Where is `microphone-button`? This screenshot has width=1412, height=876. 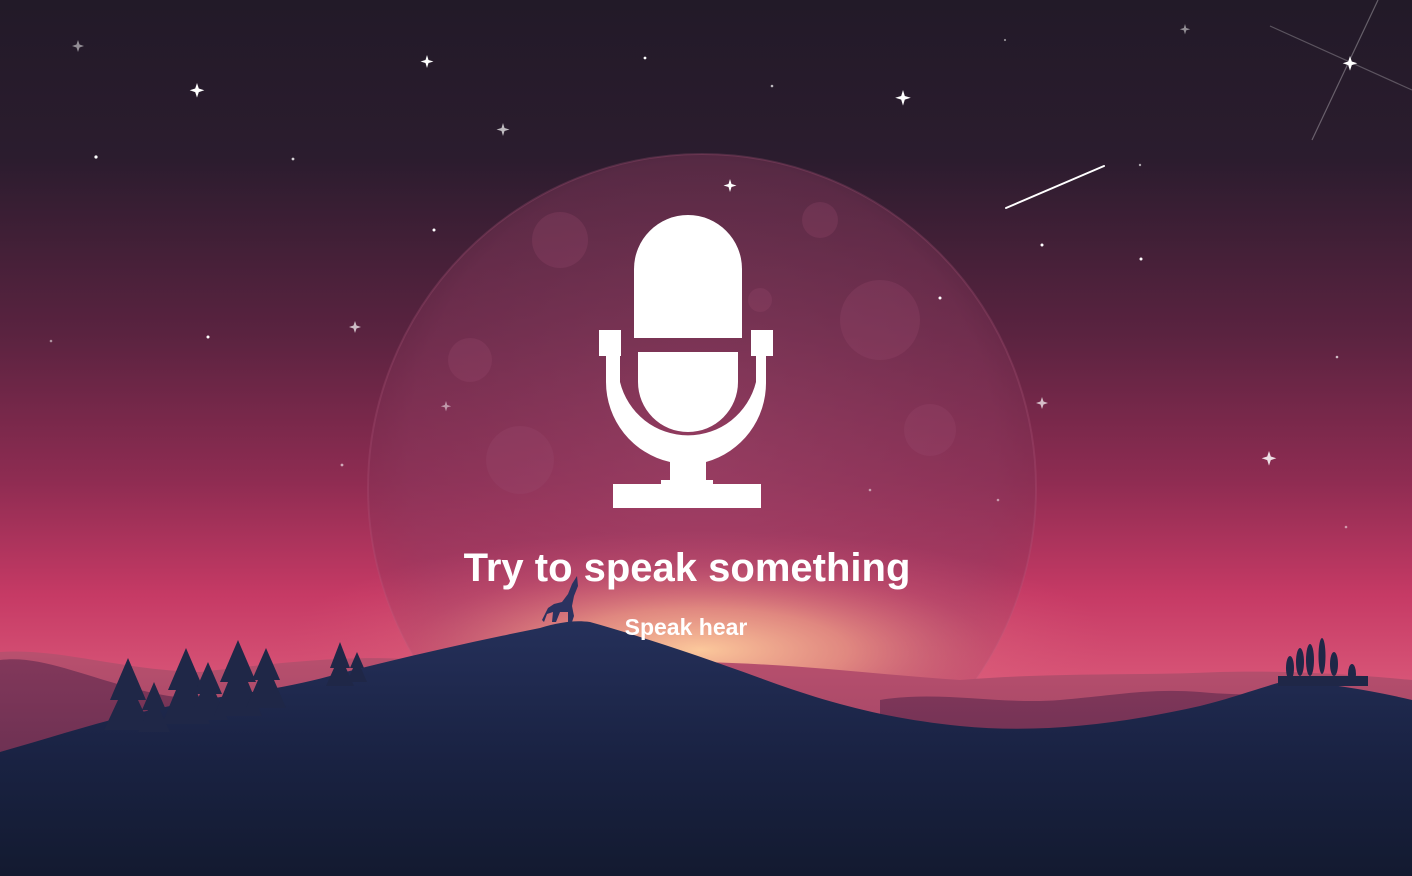 microphone-button is located at coordinates (686, 362).